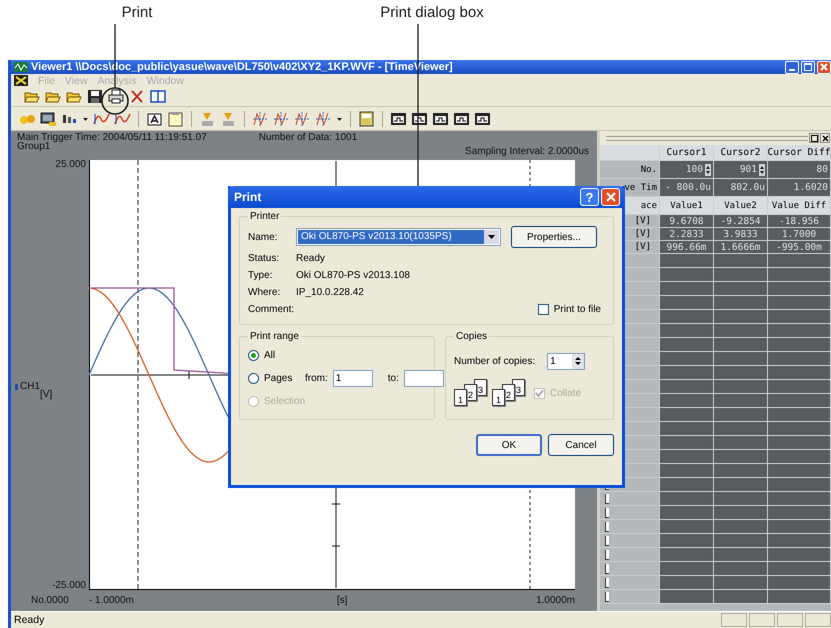  What do you see at coordinates (316, 378) in the screenshot?
I see `field-label: from:` at bounding box center [316, 378].